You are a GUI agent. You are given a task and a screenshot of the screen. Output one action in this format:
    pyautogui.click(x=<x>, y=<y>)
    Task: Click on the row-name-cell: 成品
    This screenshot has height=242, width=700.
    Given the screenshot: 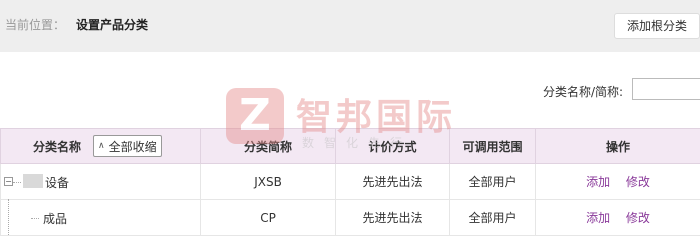 What is the action you would take?
    pyautogui.click(x=100, y=217)
    